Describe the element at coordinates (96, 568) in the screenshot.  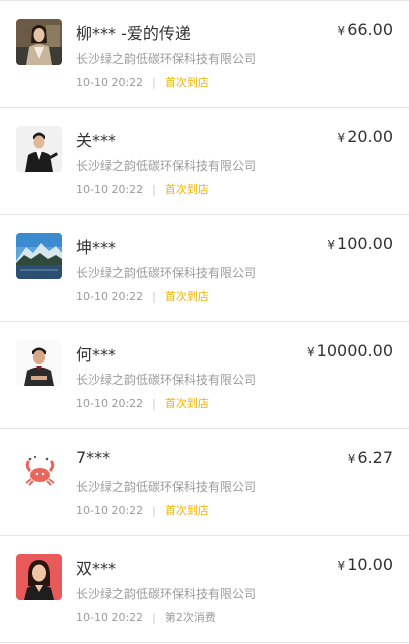
I see `customer-name: 双***` at that location.